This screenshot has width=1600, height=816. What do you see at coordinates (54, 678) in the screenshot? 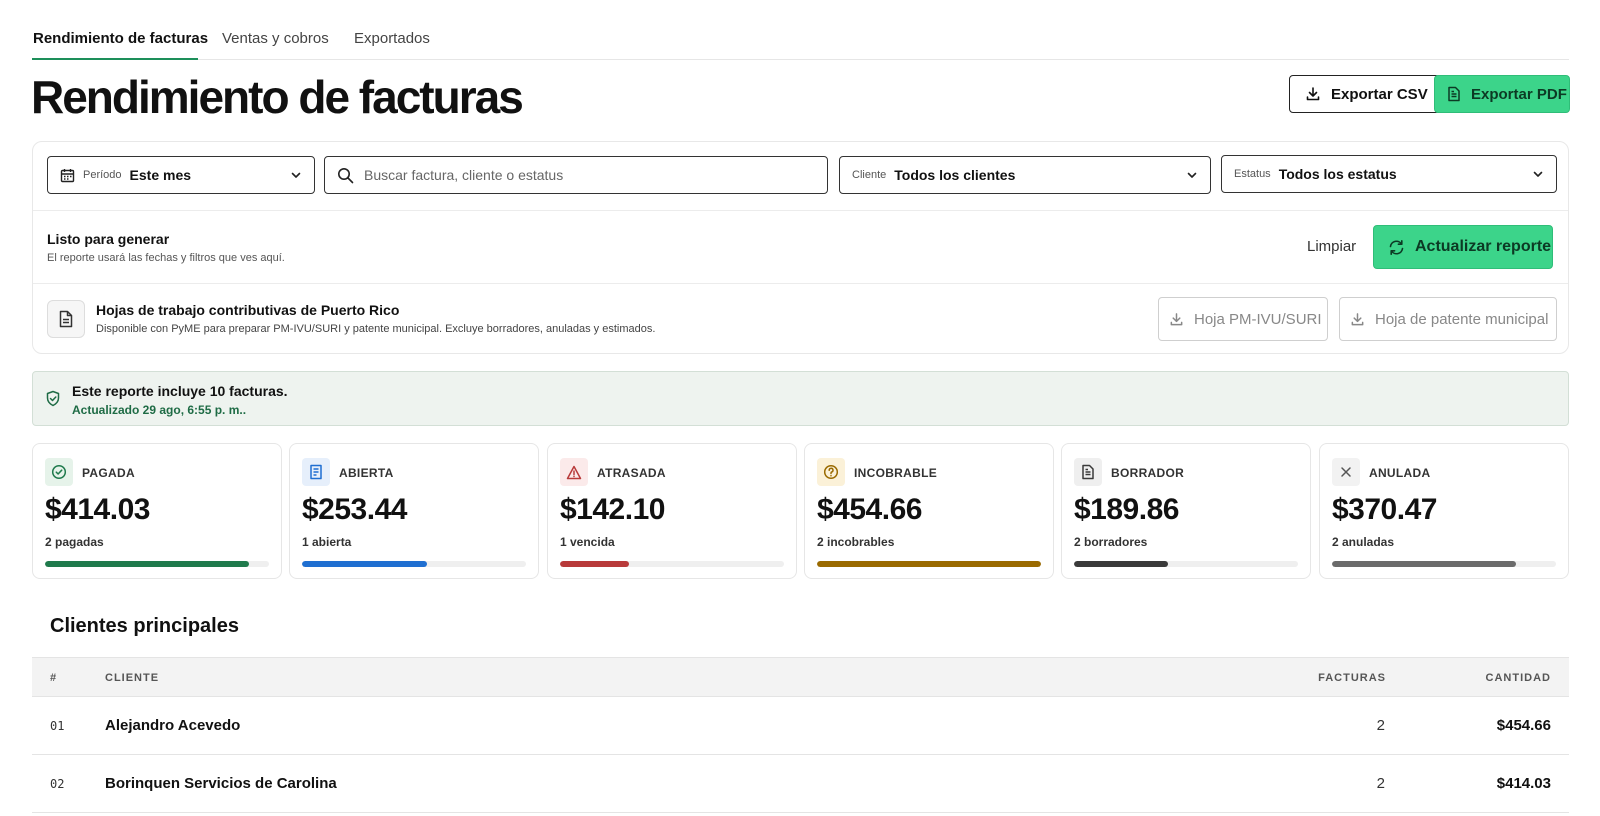
I see `column-header-number: #` at bounding box center [54, 678].